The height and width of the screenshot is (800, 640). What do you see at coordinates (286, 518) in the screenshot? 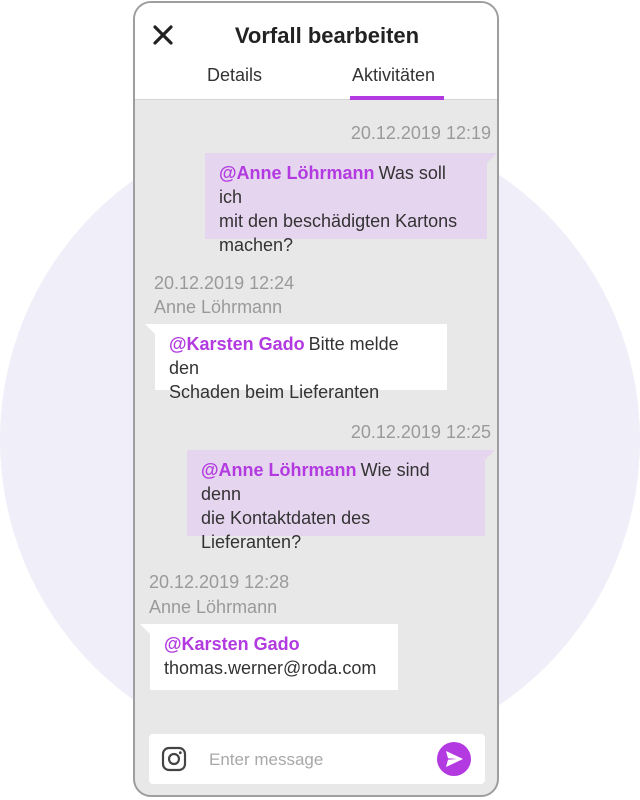
I see `message-line: die Kontaktdaten des` at bounding box center [286, 518].